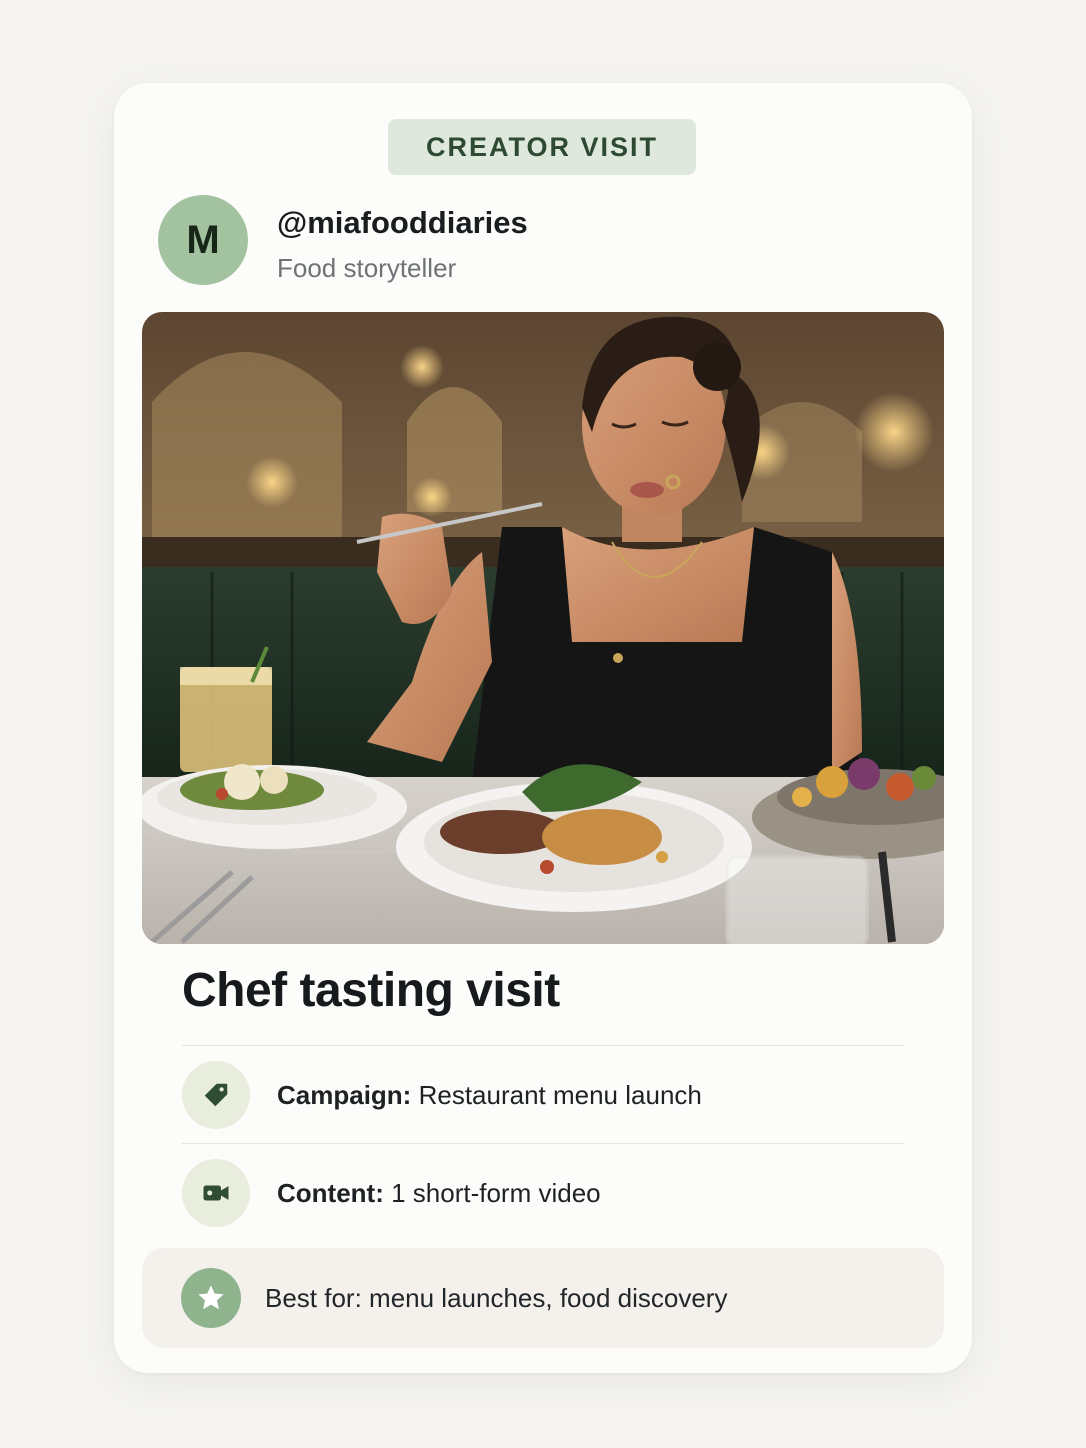  Describe the element at coordinates (330, 1192) in the screenshot. I see `content-label: Content:` at that location.